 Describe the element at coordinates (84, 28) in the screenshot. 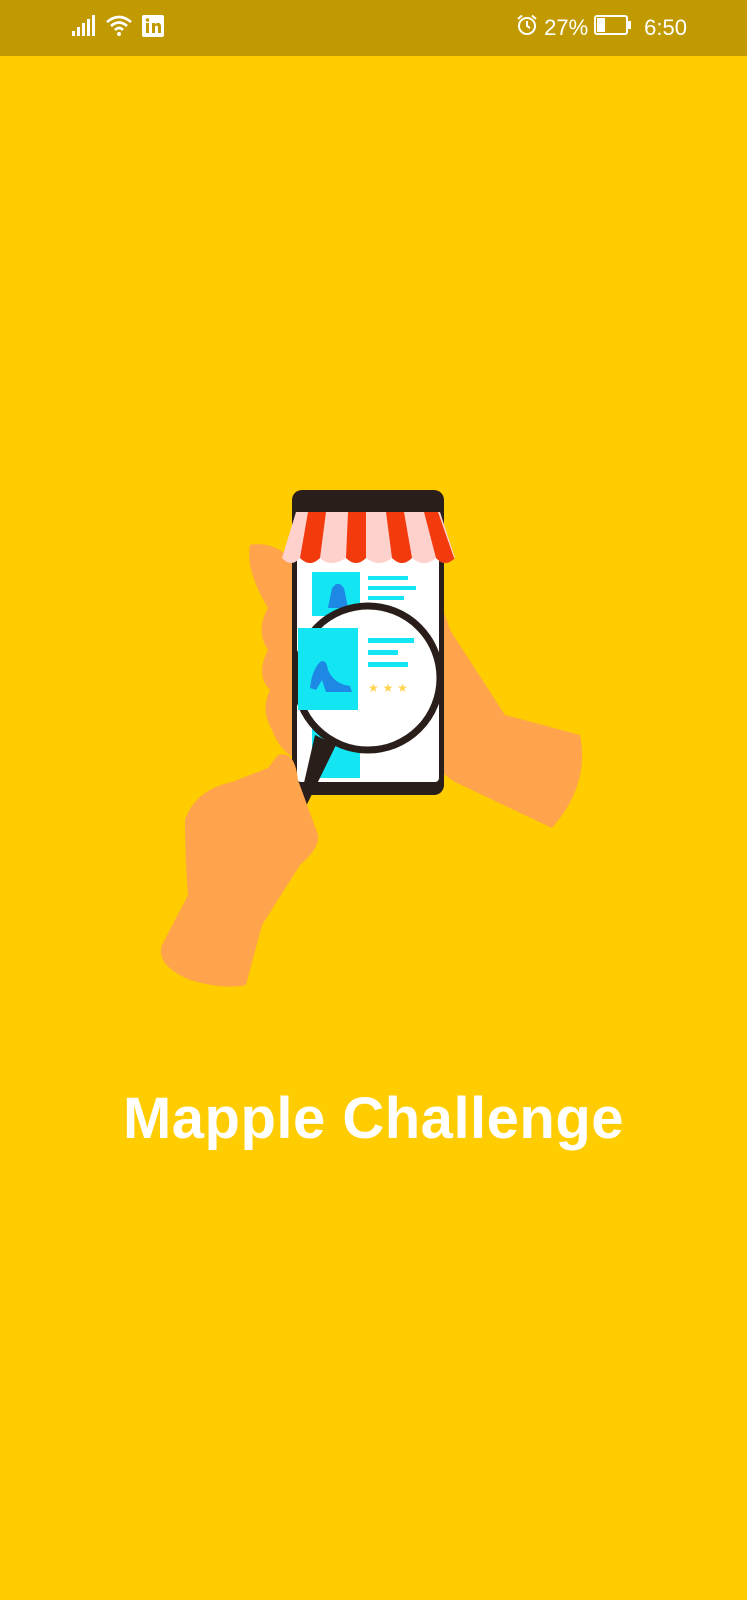

I see `cellular-signal-icon` at that location.